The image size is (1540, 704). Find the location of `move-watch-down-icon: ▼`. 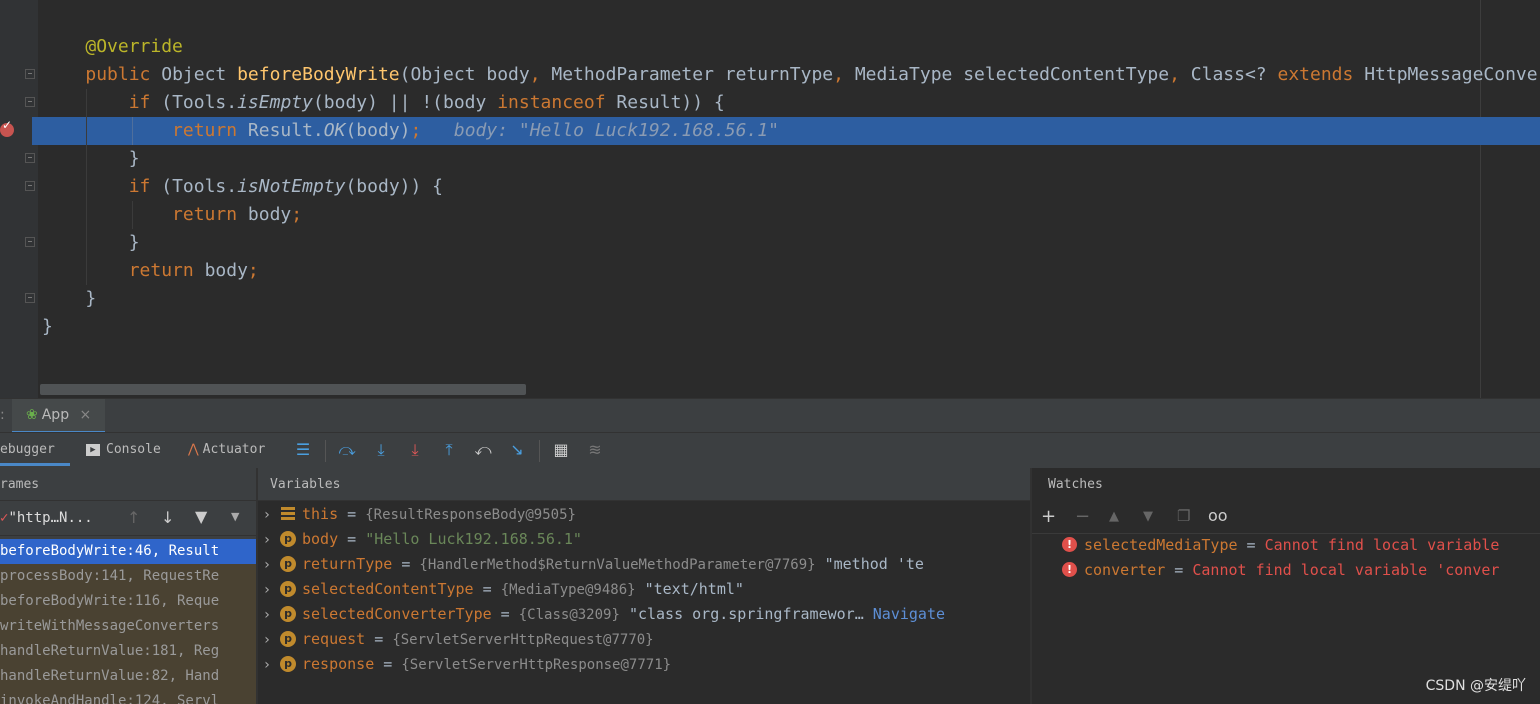

move-watch-down-icon: ▼ is located at coordinates (1148, 516).